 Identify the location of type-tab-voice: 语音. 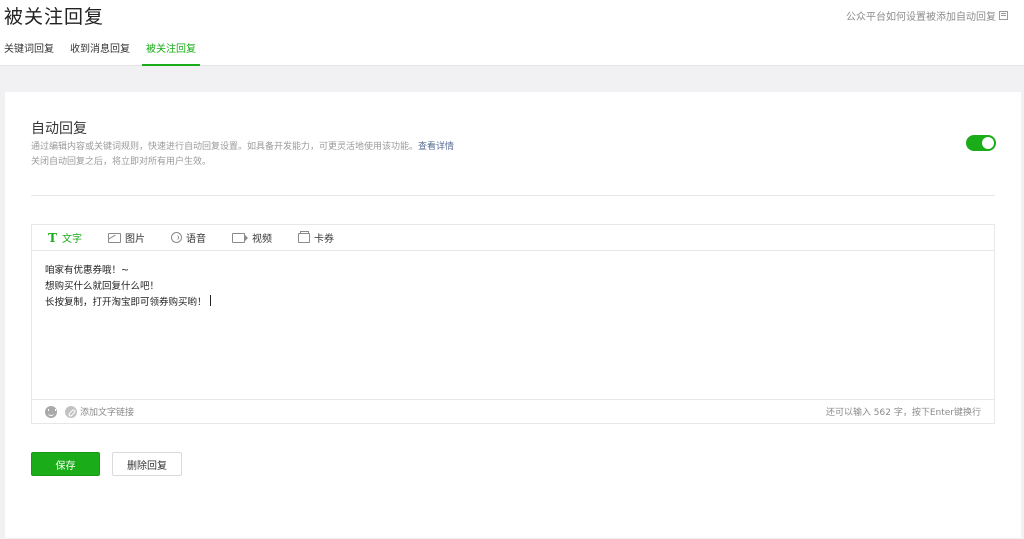
(188, 237).